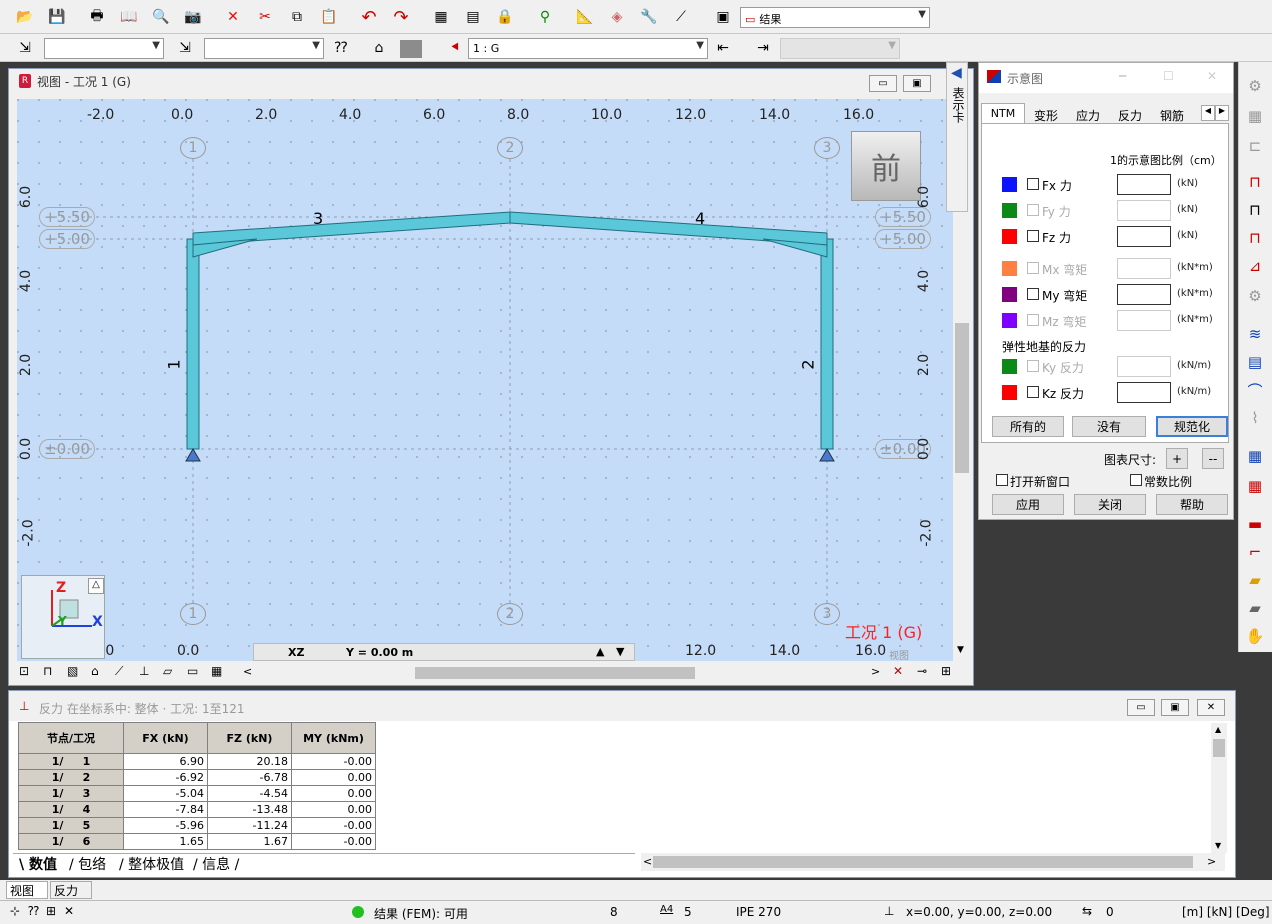 The image size is (1272, 924). I want to click on fx-cell: 6.90, so click(165, 761).